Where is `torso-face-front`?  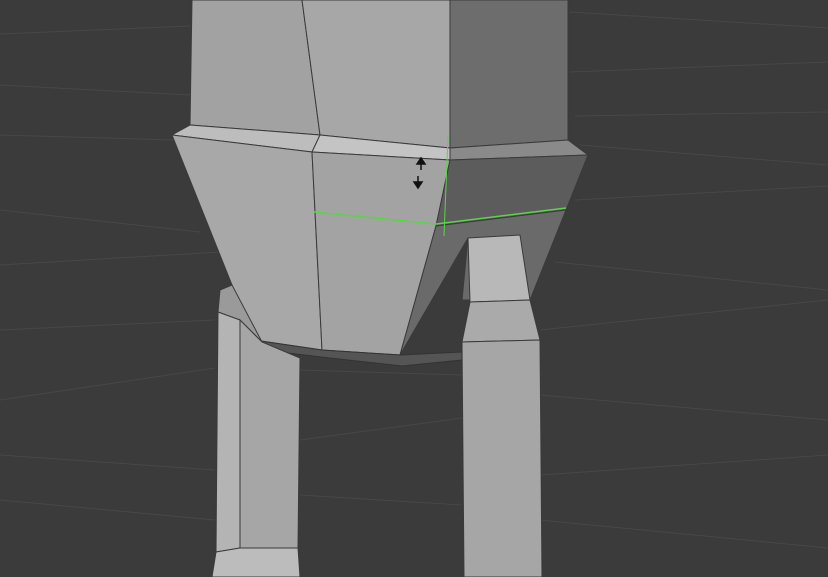
torso-face-front is located at coordinates (376, 74).